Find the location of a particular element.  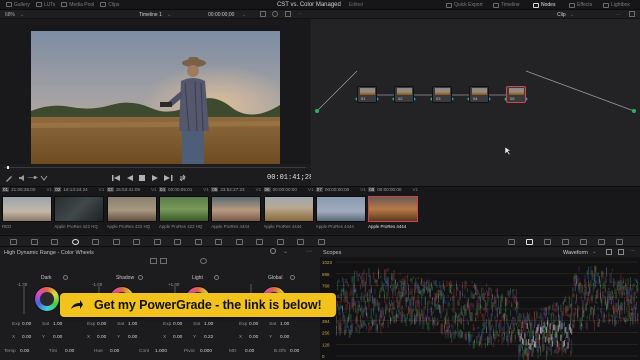

clip-thumbnail: 01 21:05:35:00 V1 RED is located at coordinates (28, 210).